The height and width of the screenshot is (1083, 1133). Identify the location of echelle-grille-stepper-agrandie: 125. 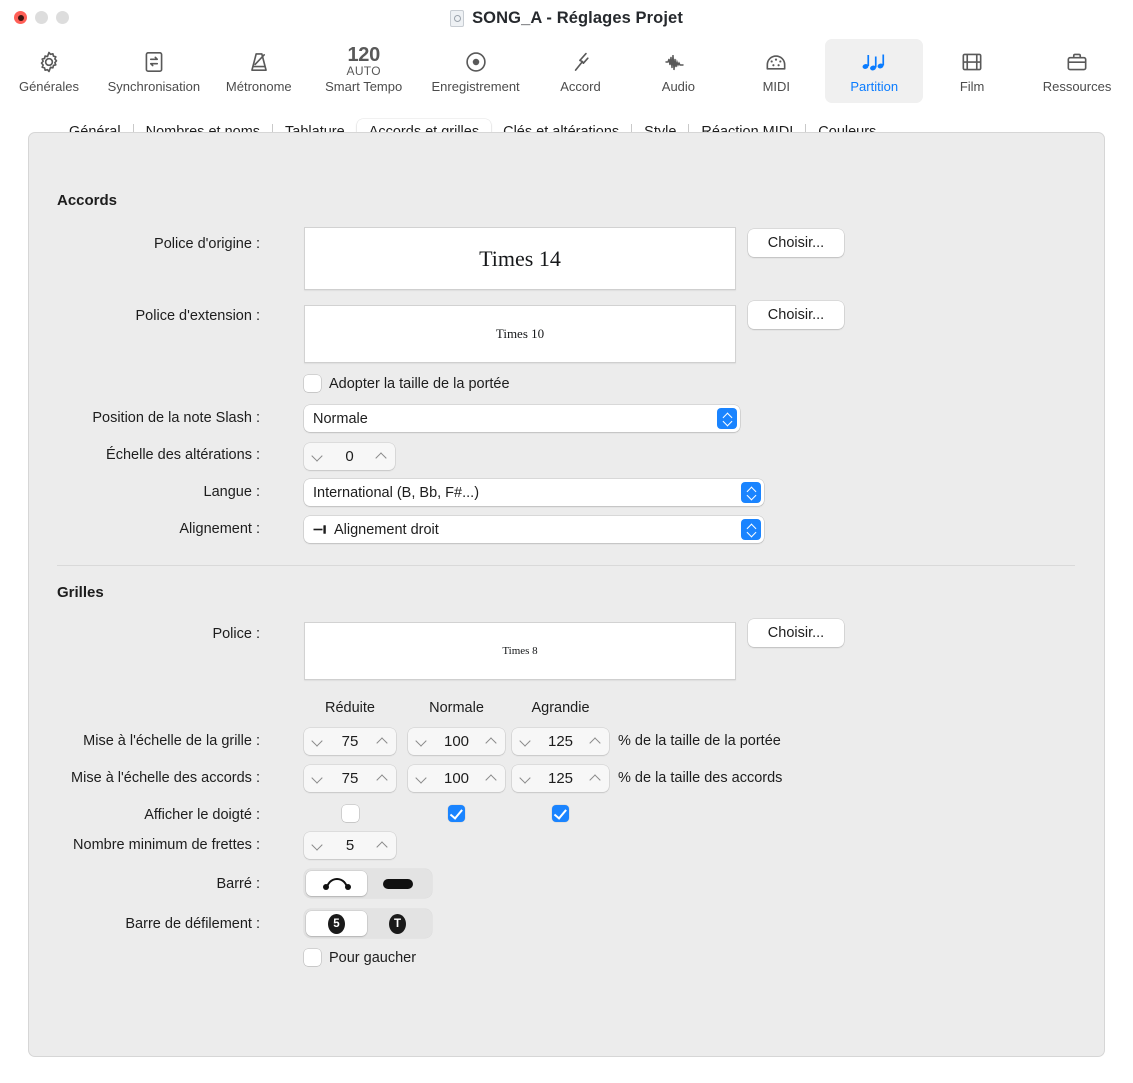
(560, 741).